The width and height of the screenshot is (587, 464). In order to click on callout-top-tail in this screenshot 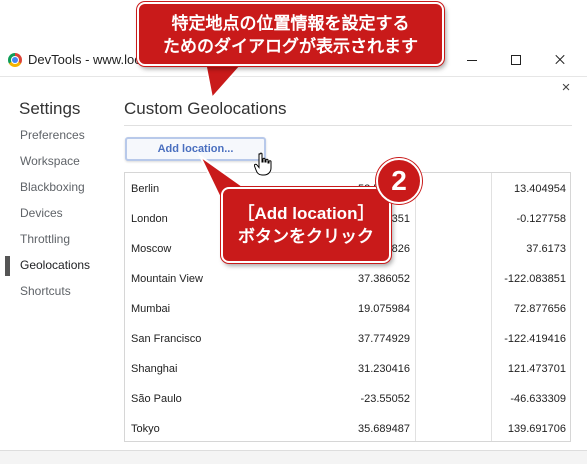, I will do `click(225, 80)`.